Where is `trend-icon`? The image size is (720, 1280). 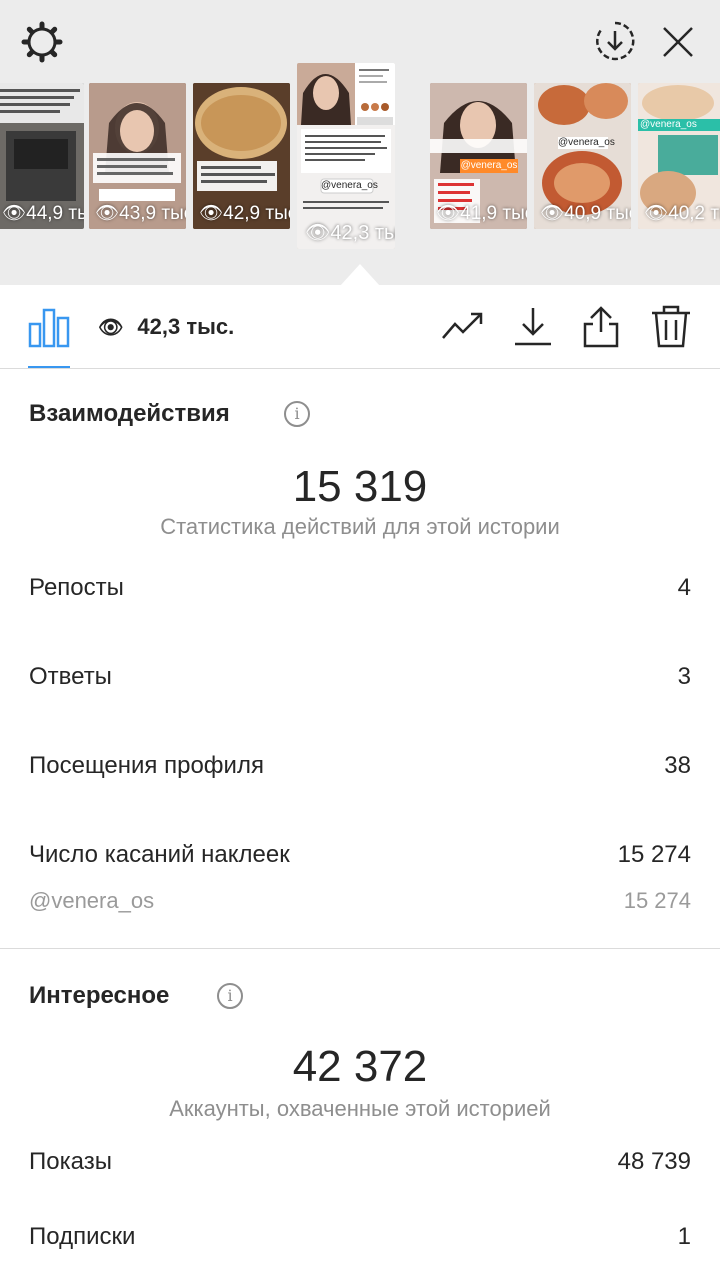 trend-icon is located at coordinates (463, 326).